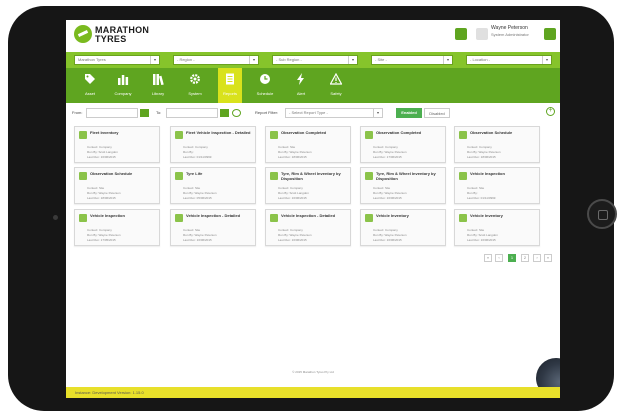 The width and height of the screenshot is (621, 417). What do you see at coordinates (265, 93) in the screenshot?
I see `nav-label-schedule: Schedule` at bounding box center [265, 93].